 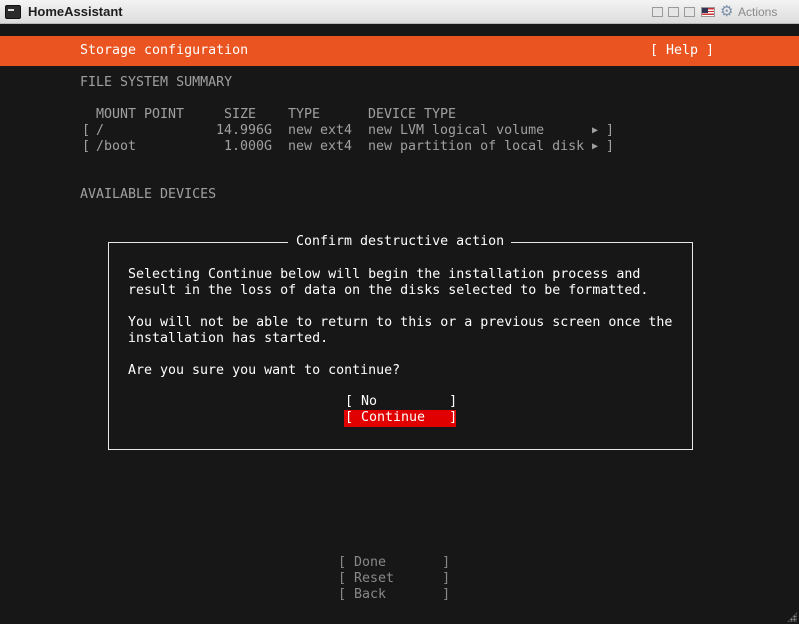 I want to click on window-title: HomeAssistant, so click(x=75, y=11).